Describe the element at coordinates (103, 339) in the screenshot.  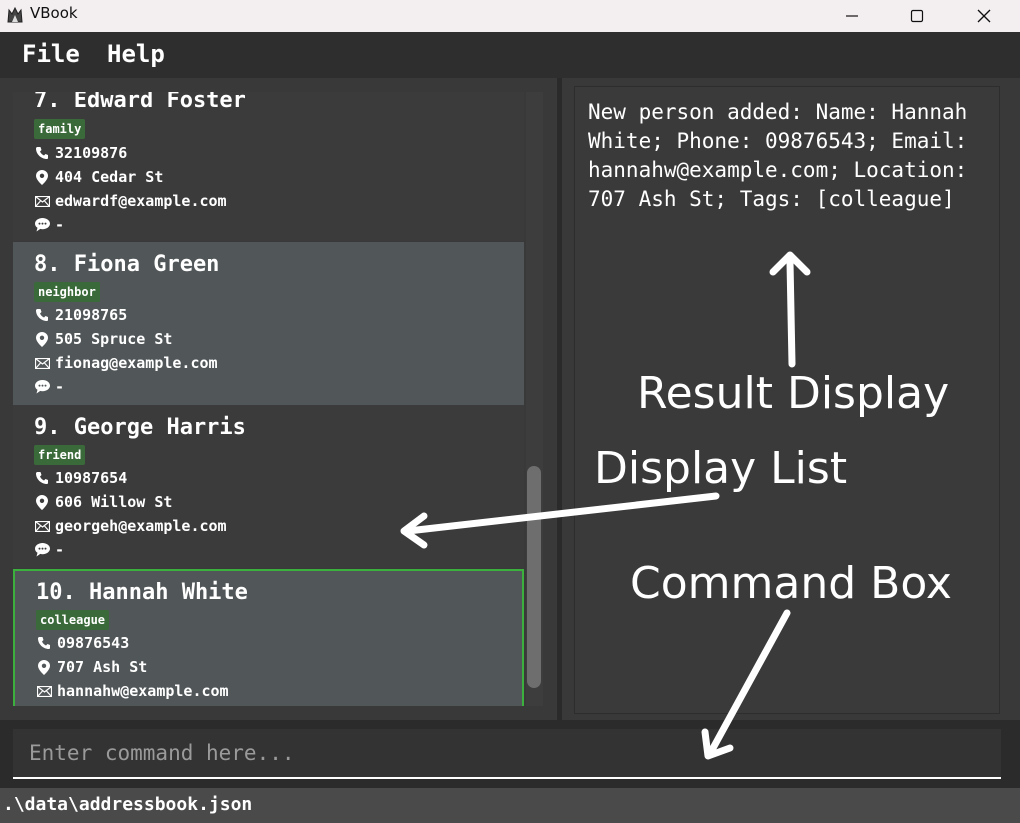
I see `person-location: 505 Spruce St` at that location.